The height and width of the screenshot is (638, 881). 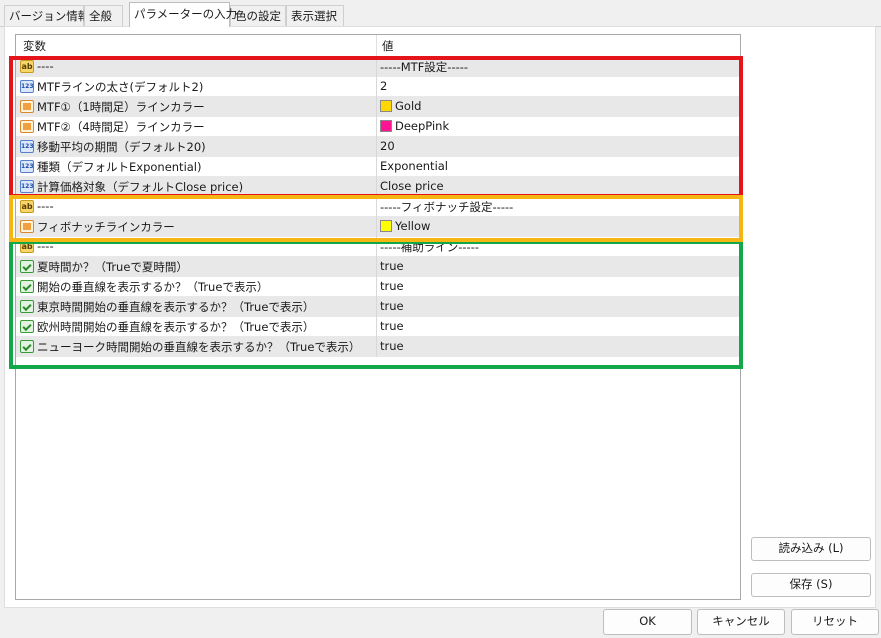 I want to click on parameter-row: 123 移動平均の期間（デフォルト20) 20, so click(x=378, y=147).